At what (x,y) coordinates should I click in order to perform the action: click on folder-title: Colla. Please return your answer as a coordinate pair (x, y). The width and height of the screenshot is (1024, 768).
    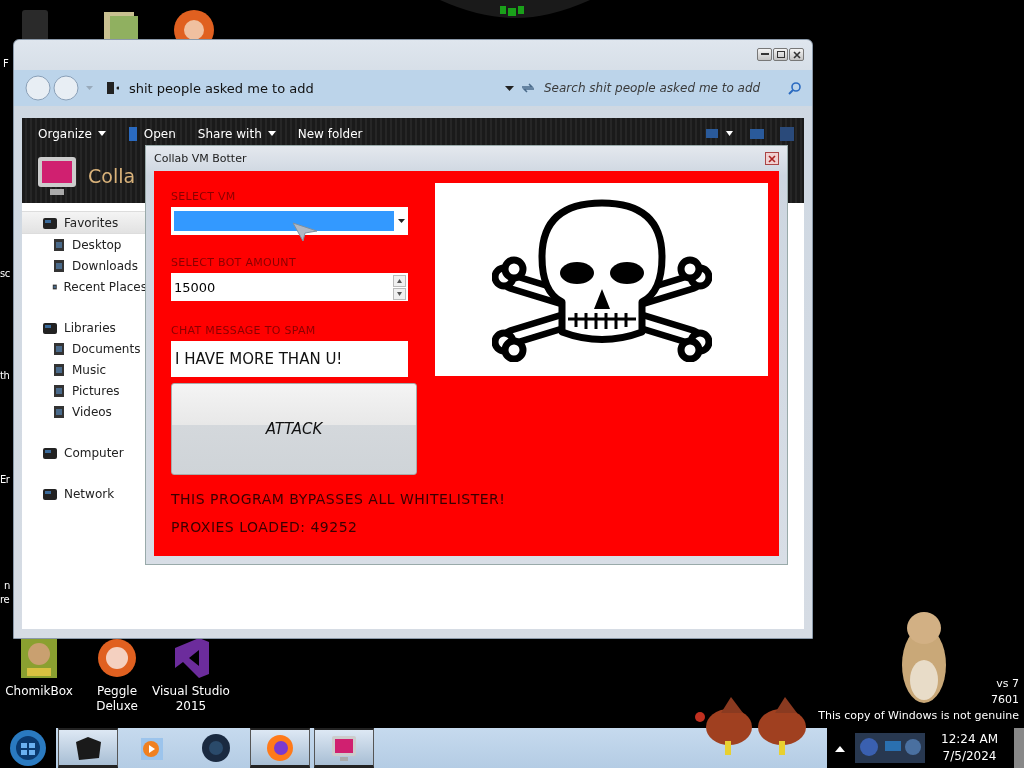
    Looking at the image, I should click on (112, 176).